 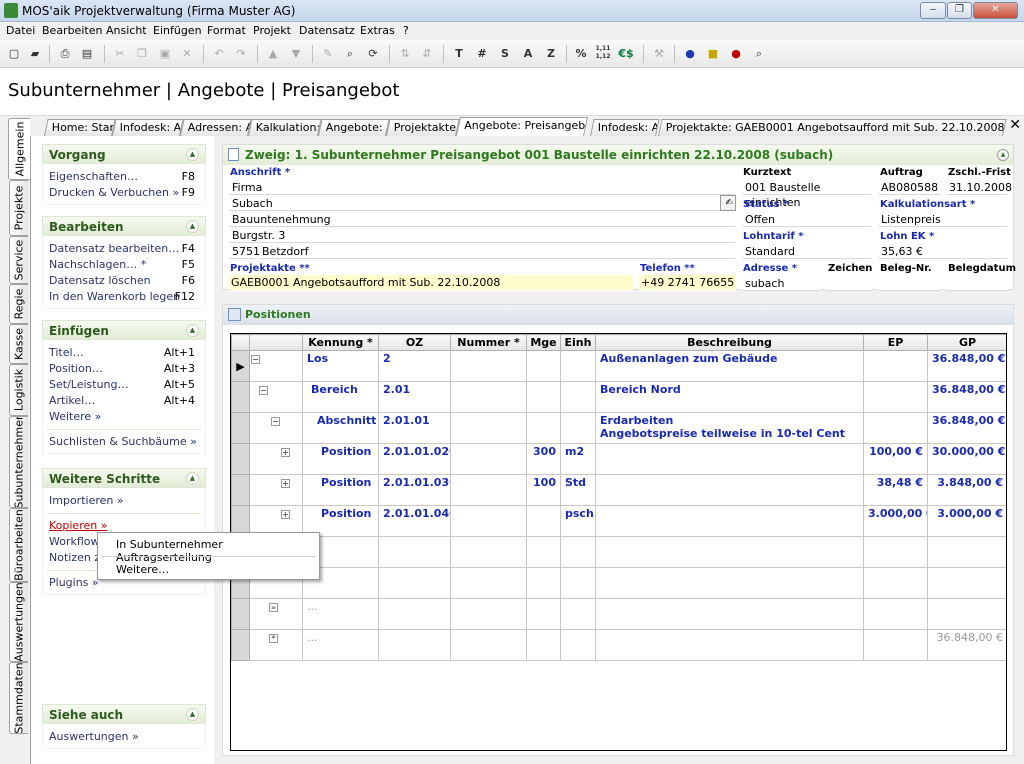 What do you see at coordinates (807, 251) in the screenshot?
I see `lohntarif-field: Standard` at bounding box center [807, 251].